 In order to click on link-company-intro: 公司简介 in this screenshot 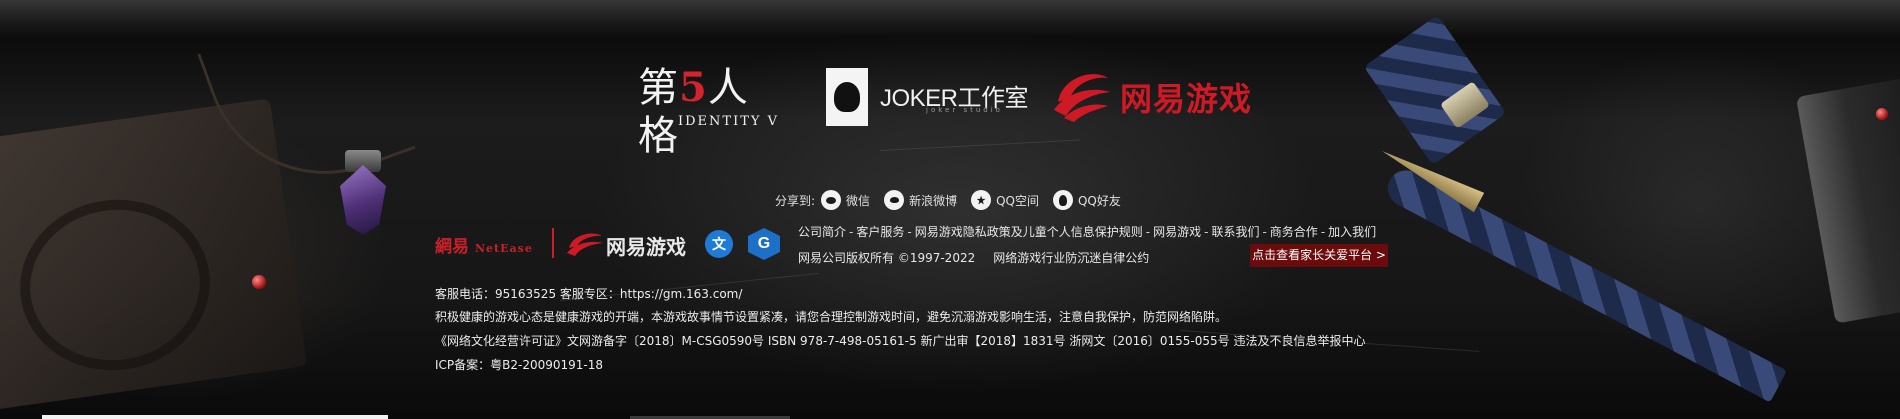, I will do `click(822, 232)`.